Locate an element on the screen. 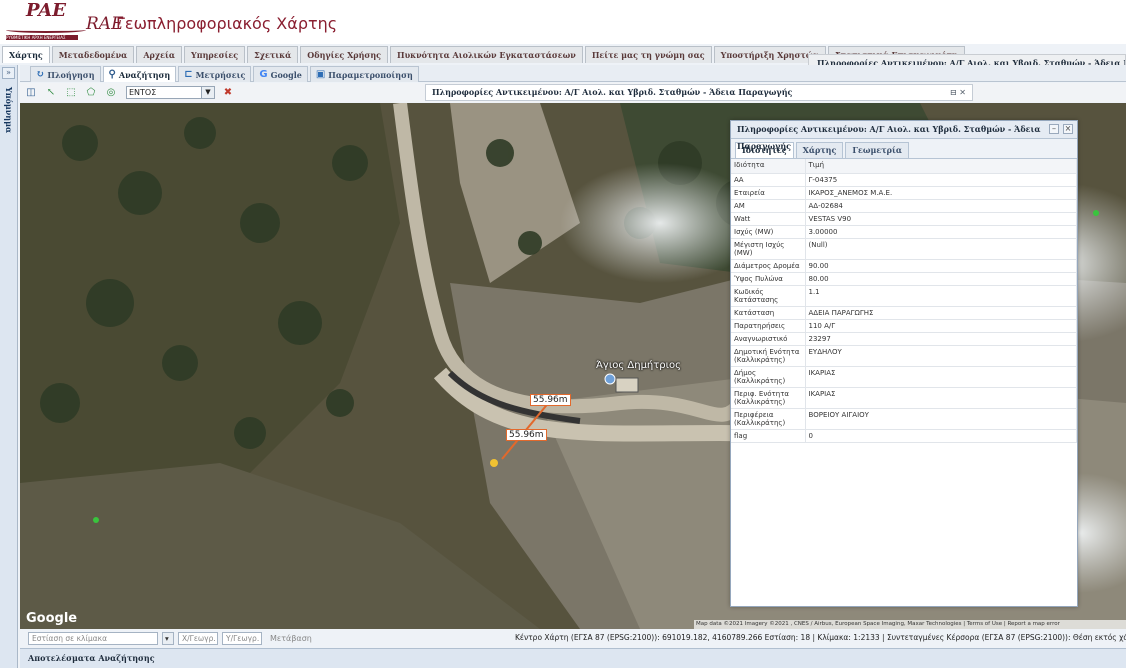 The width and height of the screenshot is (1126, 668). property-name: Δήμος (Καλλικράτης) is located at coordinates (768, 377).